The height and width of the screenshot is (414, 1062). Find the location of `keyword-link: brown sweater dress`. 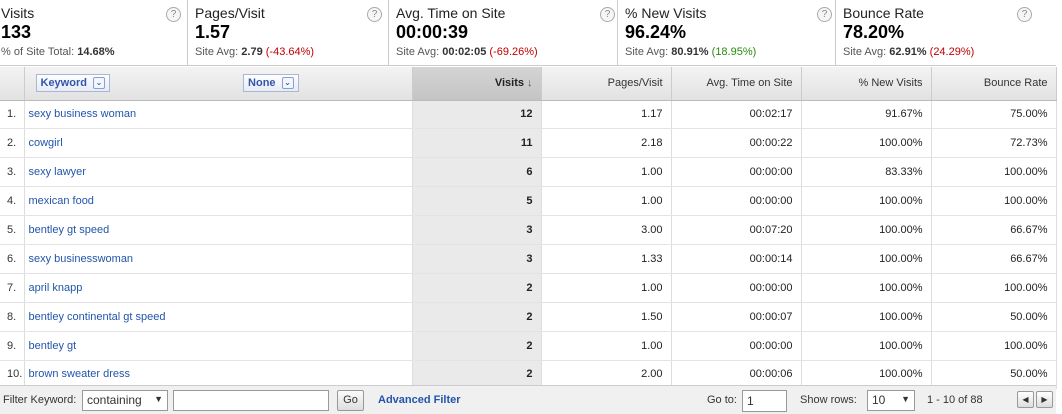

keyword-link: brown sweater dress is located at coordinates (80, 374).